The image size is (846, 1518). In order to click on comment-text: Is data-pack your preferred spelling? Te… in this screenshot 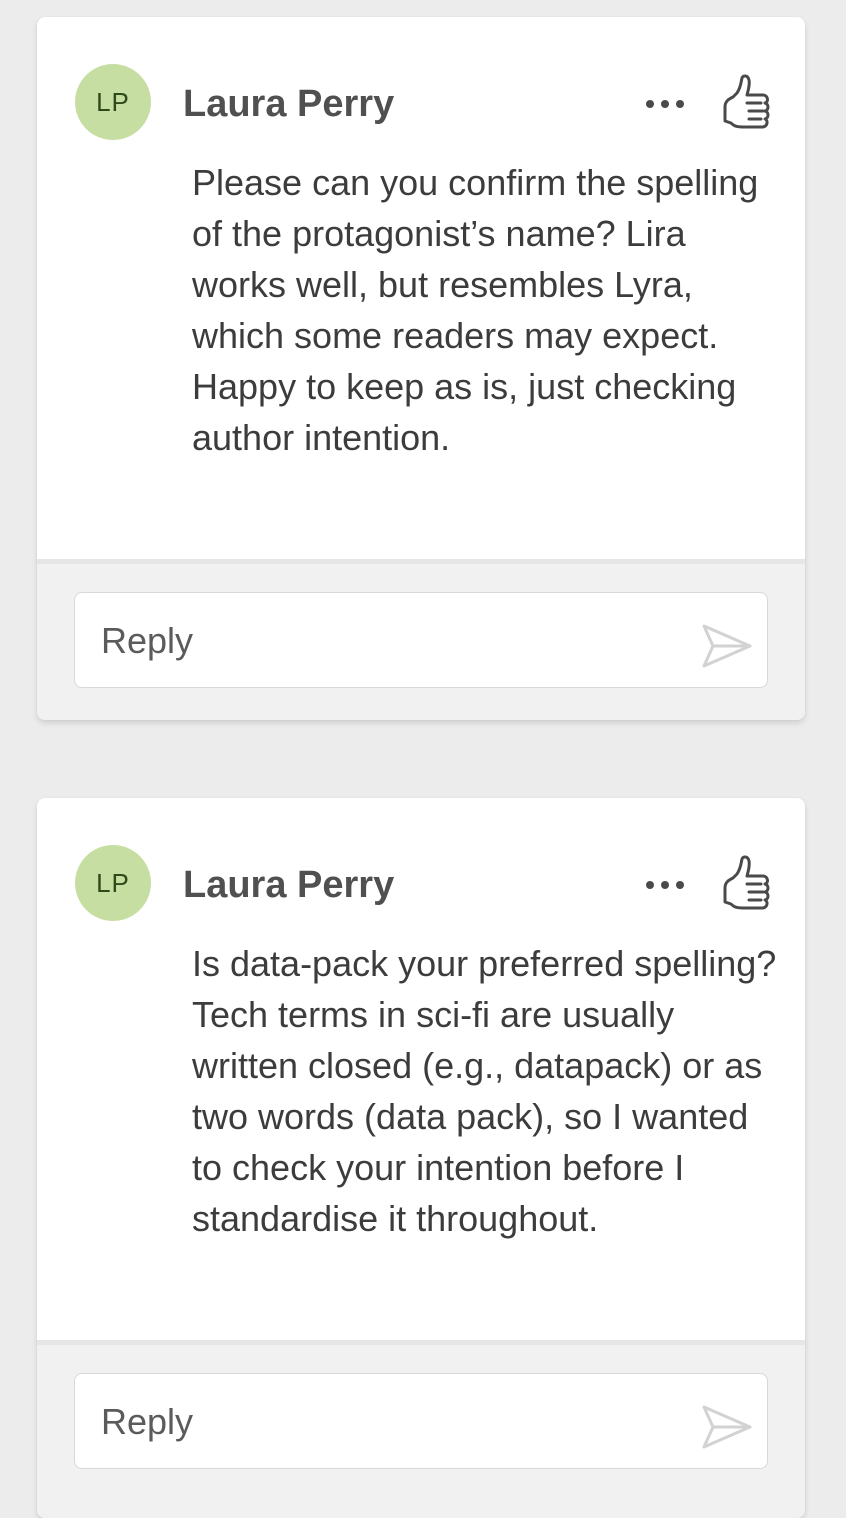, I will do `click(484, 1091)`.